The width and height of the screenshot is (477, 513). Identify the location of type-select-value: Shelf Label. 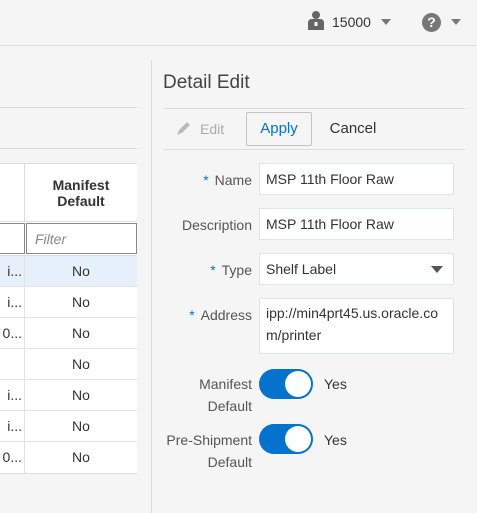
(301, 269).